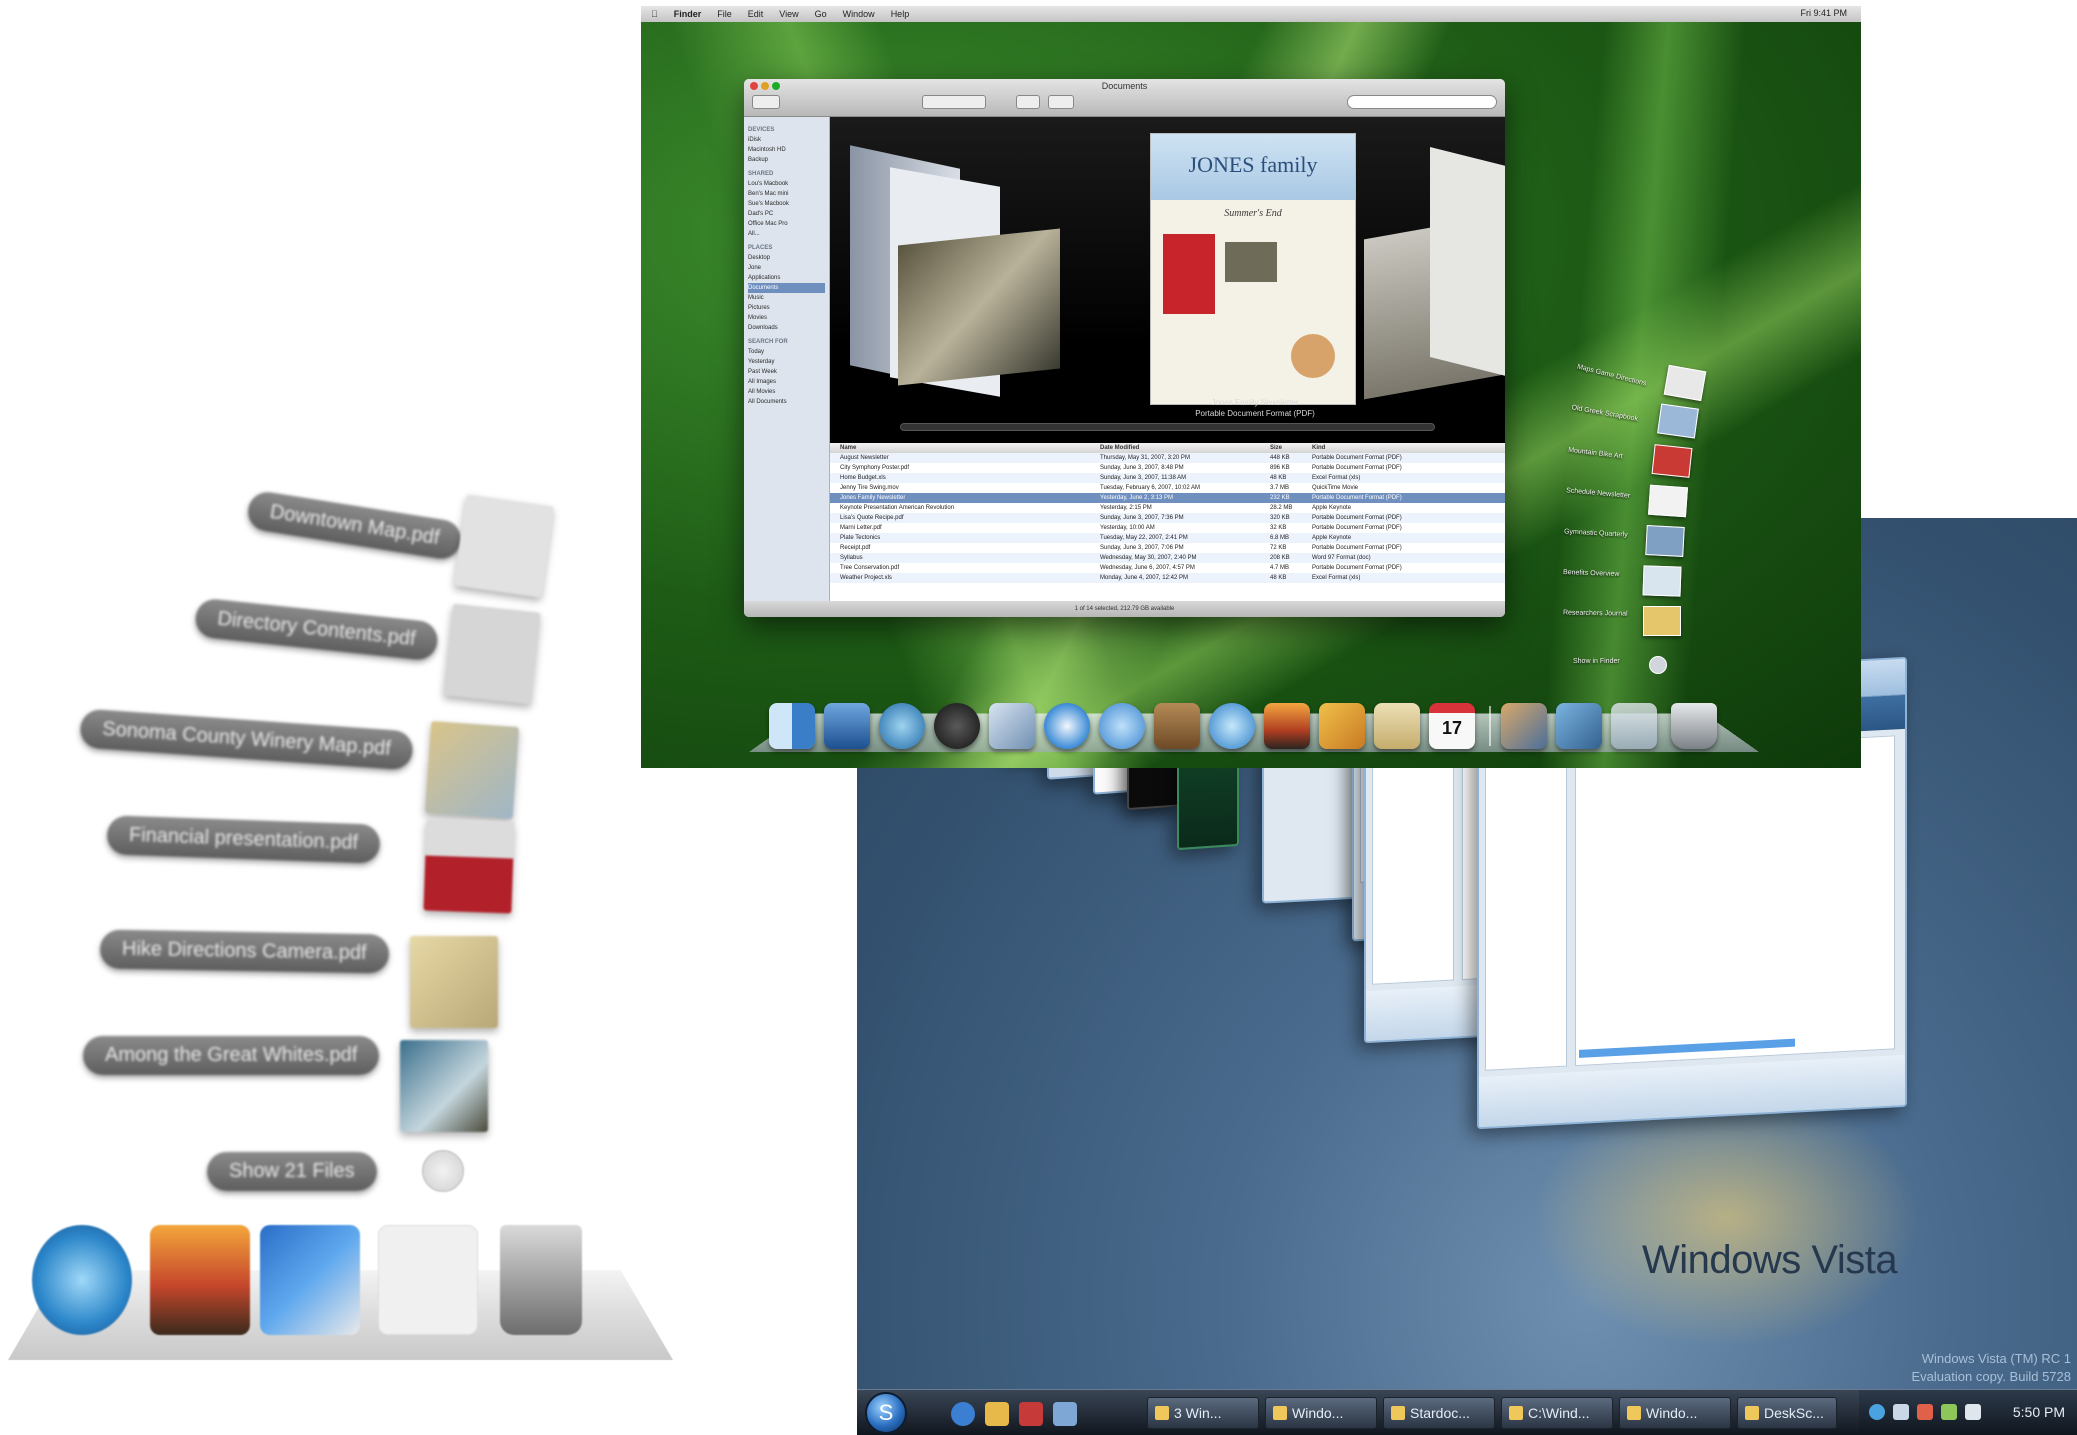 The height and width of the screenshot is (1435, 2077). I want to click on imovie-icon, so click(1342, 726).